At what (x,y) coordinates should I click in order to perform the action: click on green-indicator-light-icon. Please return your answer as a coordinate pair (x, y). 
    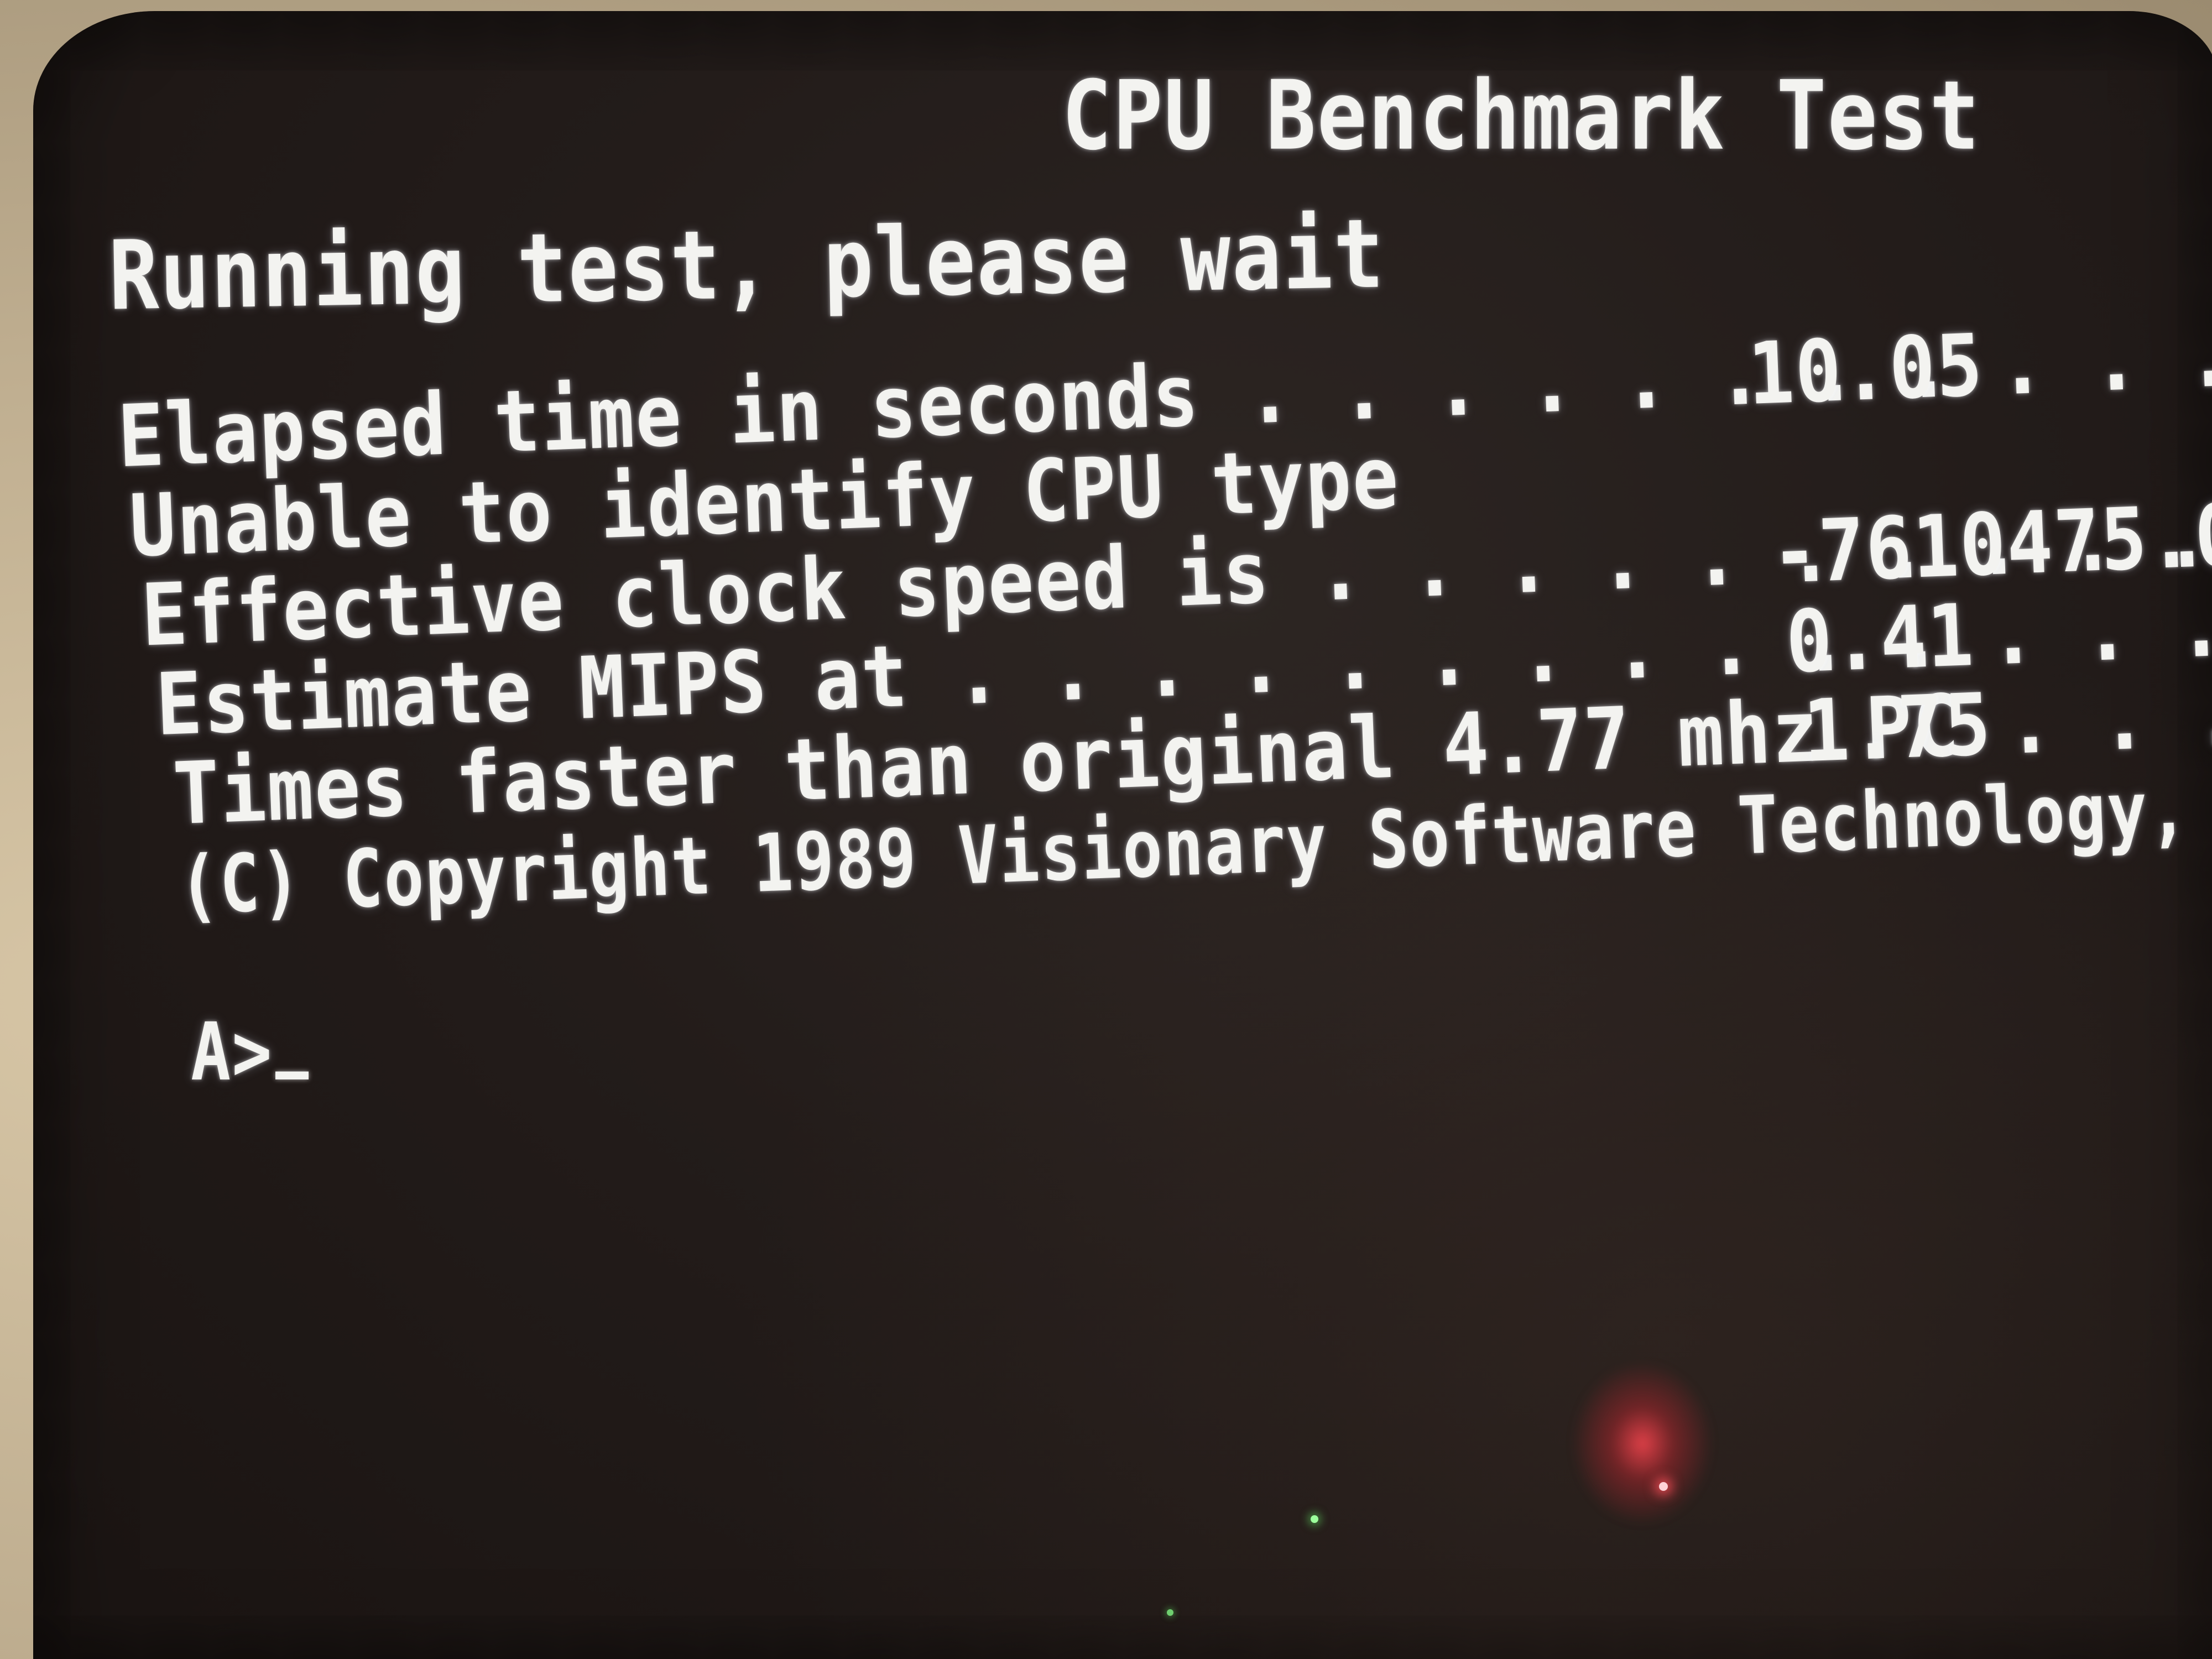
    Looking at the image, I should click on (1314, 1519).